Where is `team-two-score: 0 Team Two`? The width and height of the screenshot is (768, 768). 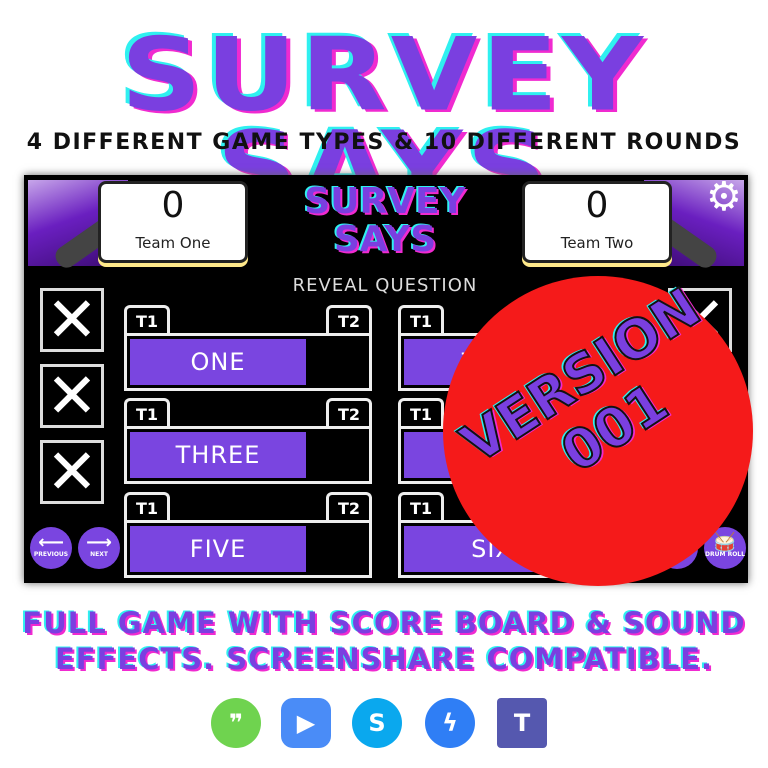 team-two-score: 0 Team Two is located at coordinates (597, 222).